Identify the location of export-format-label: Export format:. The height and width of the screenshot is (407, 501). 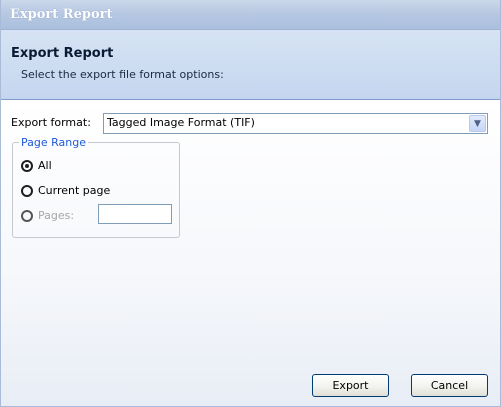
(51, 122).